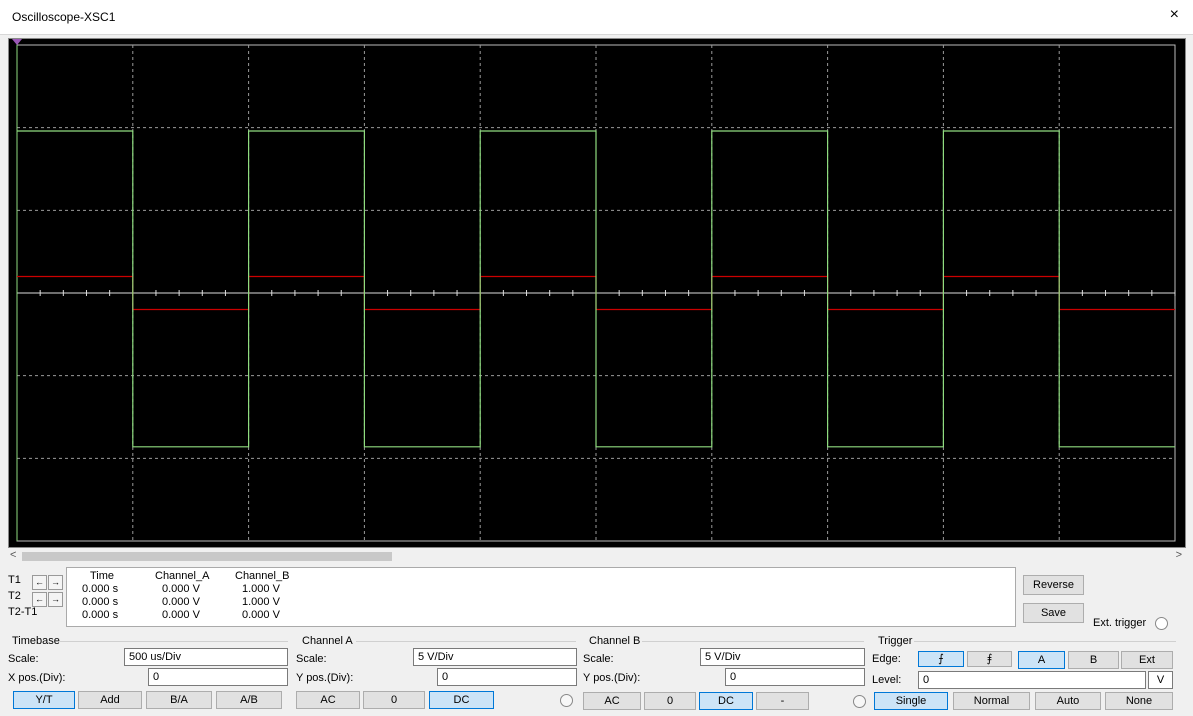 This screenshot has height=716, width=1193. I want to click on trigger-single-button: Single, so click(911, 701).